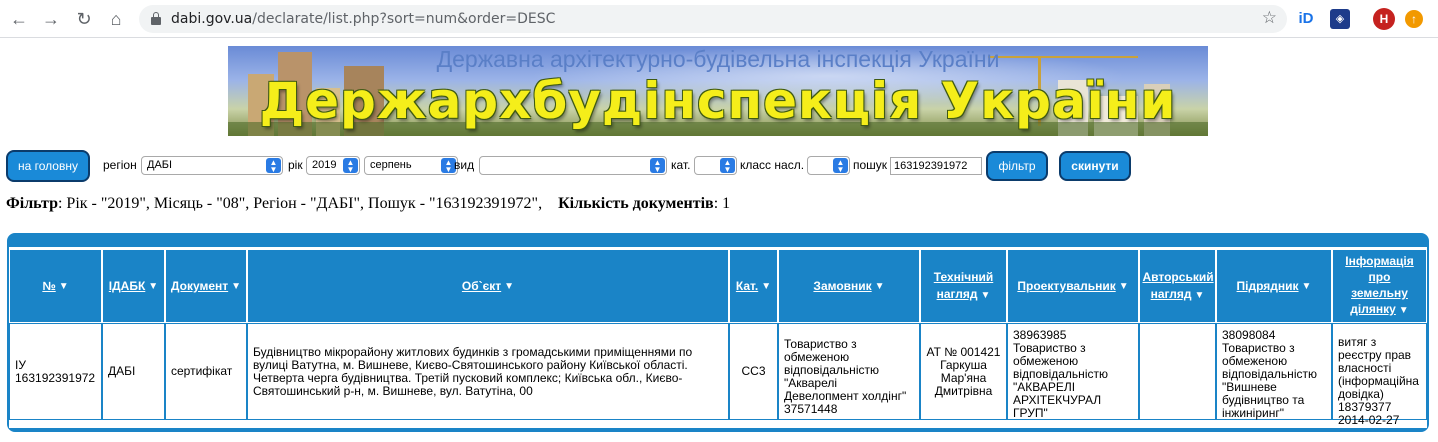  I want to click on search-label: пошук, so click(870, 165).